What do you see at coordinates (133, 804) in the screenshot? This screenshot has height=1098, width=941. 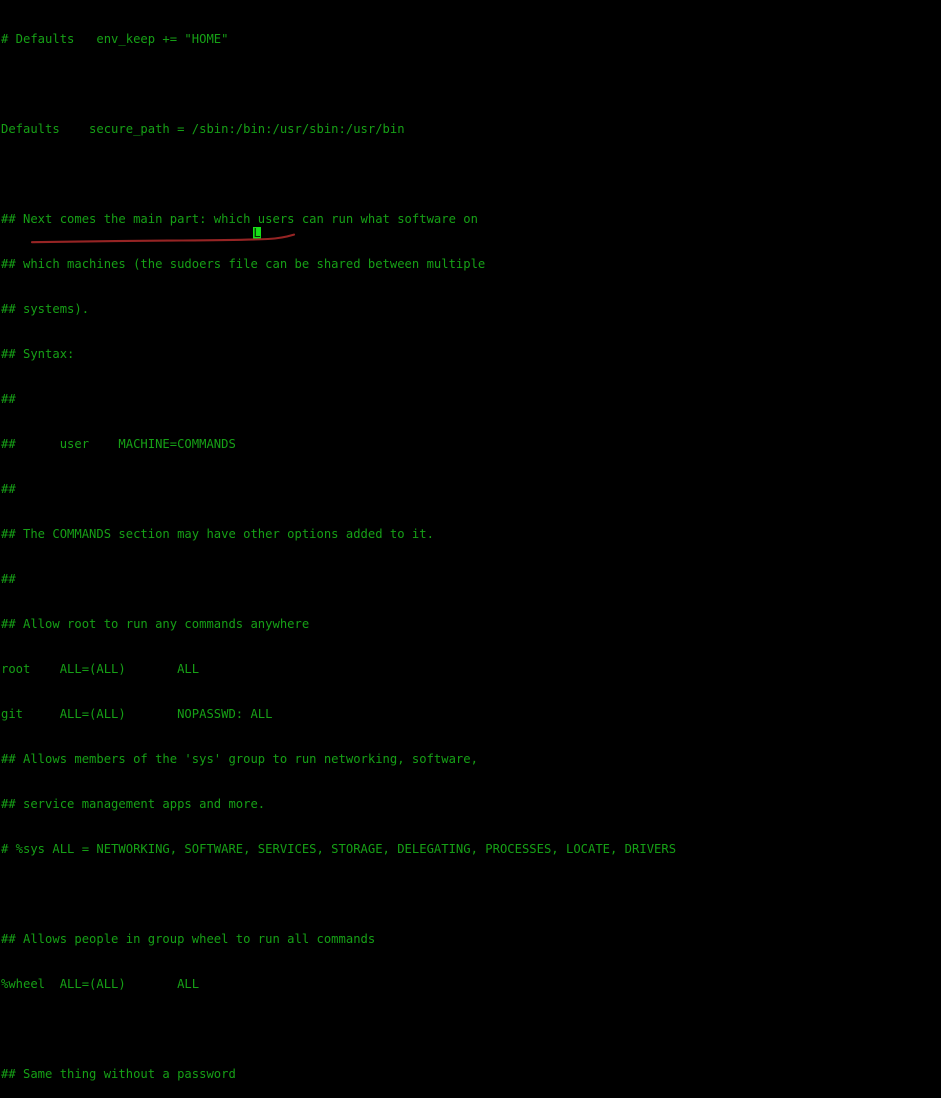 I see `buffer-line: ## service management apps and more.` at bounding box center [133, 804].